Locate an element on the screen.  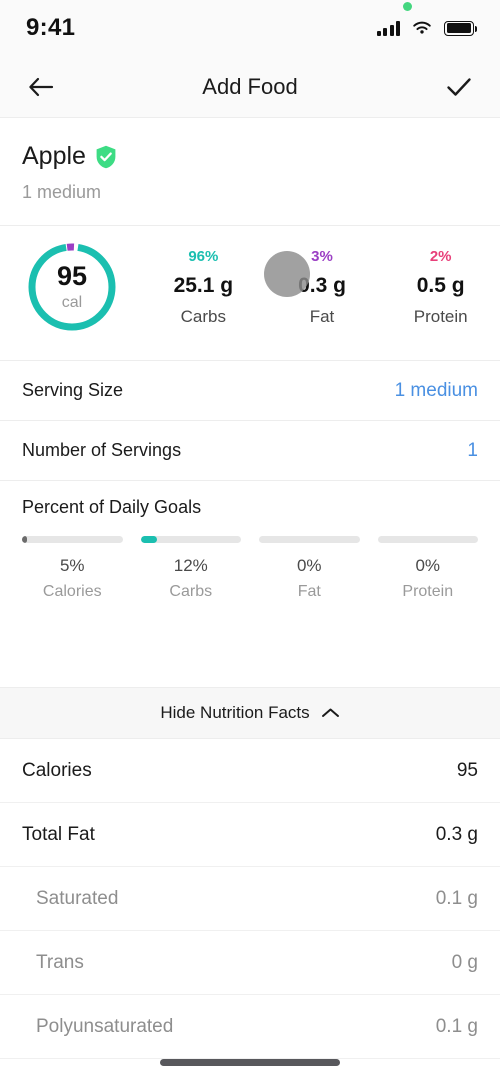
cellular-signal-icon is located at coordinates (388, 28).